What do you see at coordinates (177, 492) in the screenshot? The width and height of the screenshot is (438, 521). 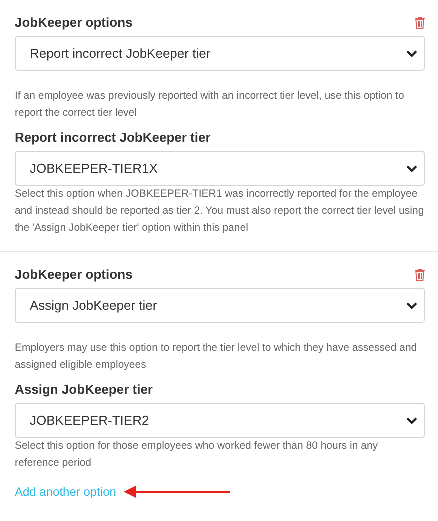 I see `arrow-icon` at bounding box center [177, 492].